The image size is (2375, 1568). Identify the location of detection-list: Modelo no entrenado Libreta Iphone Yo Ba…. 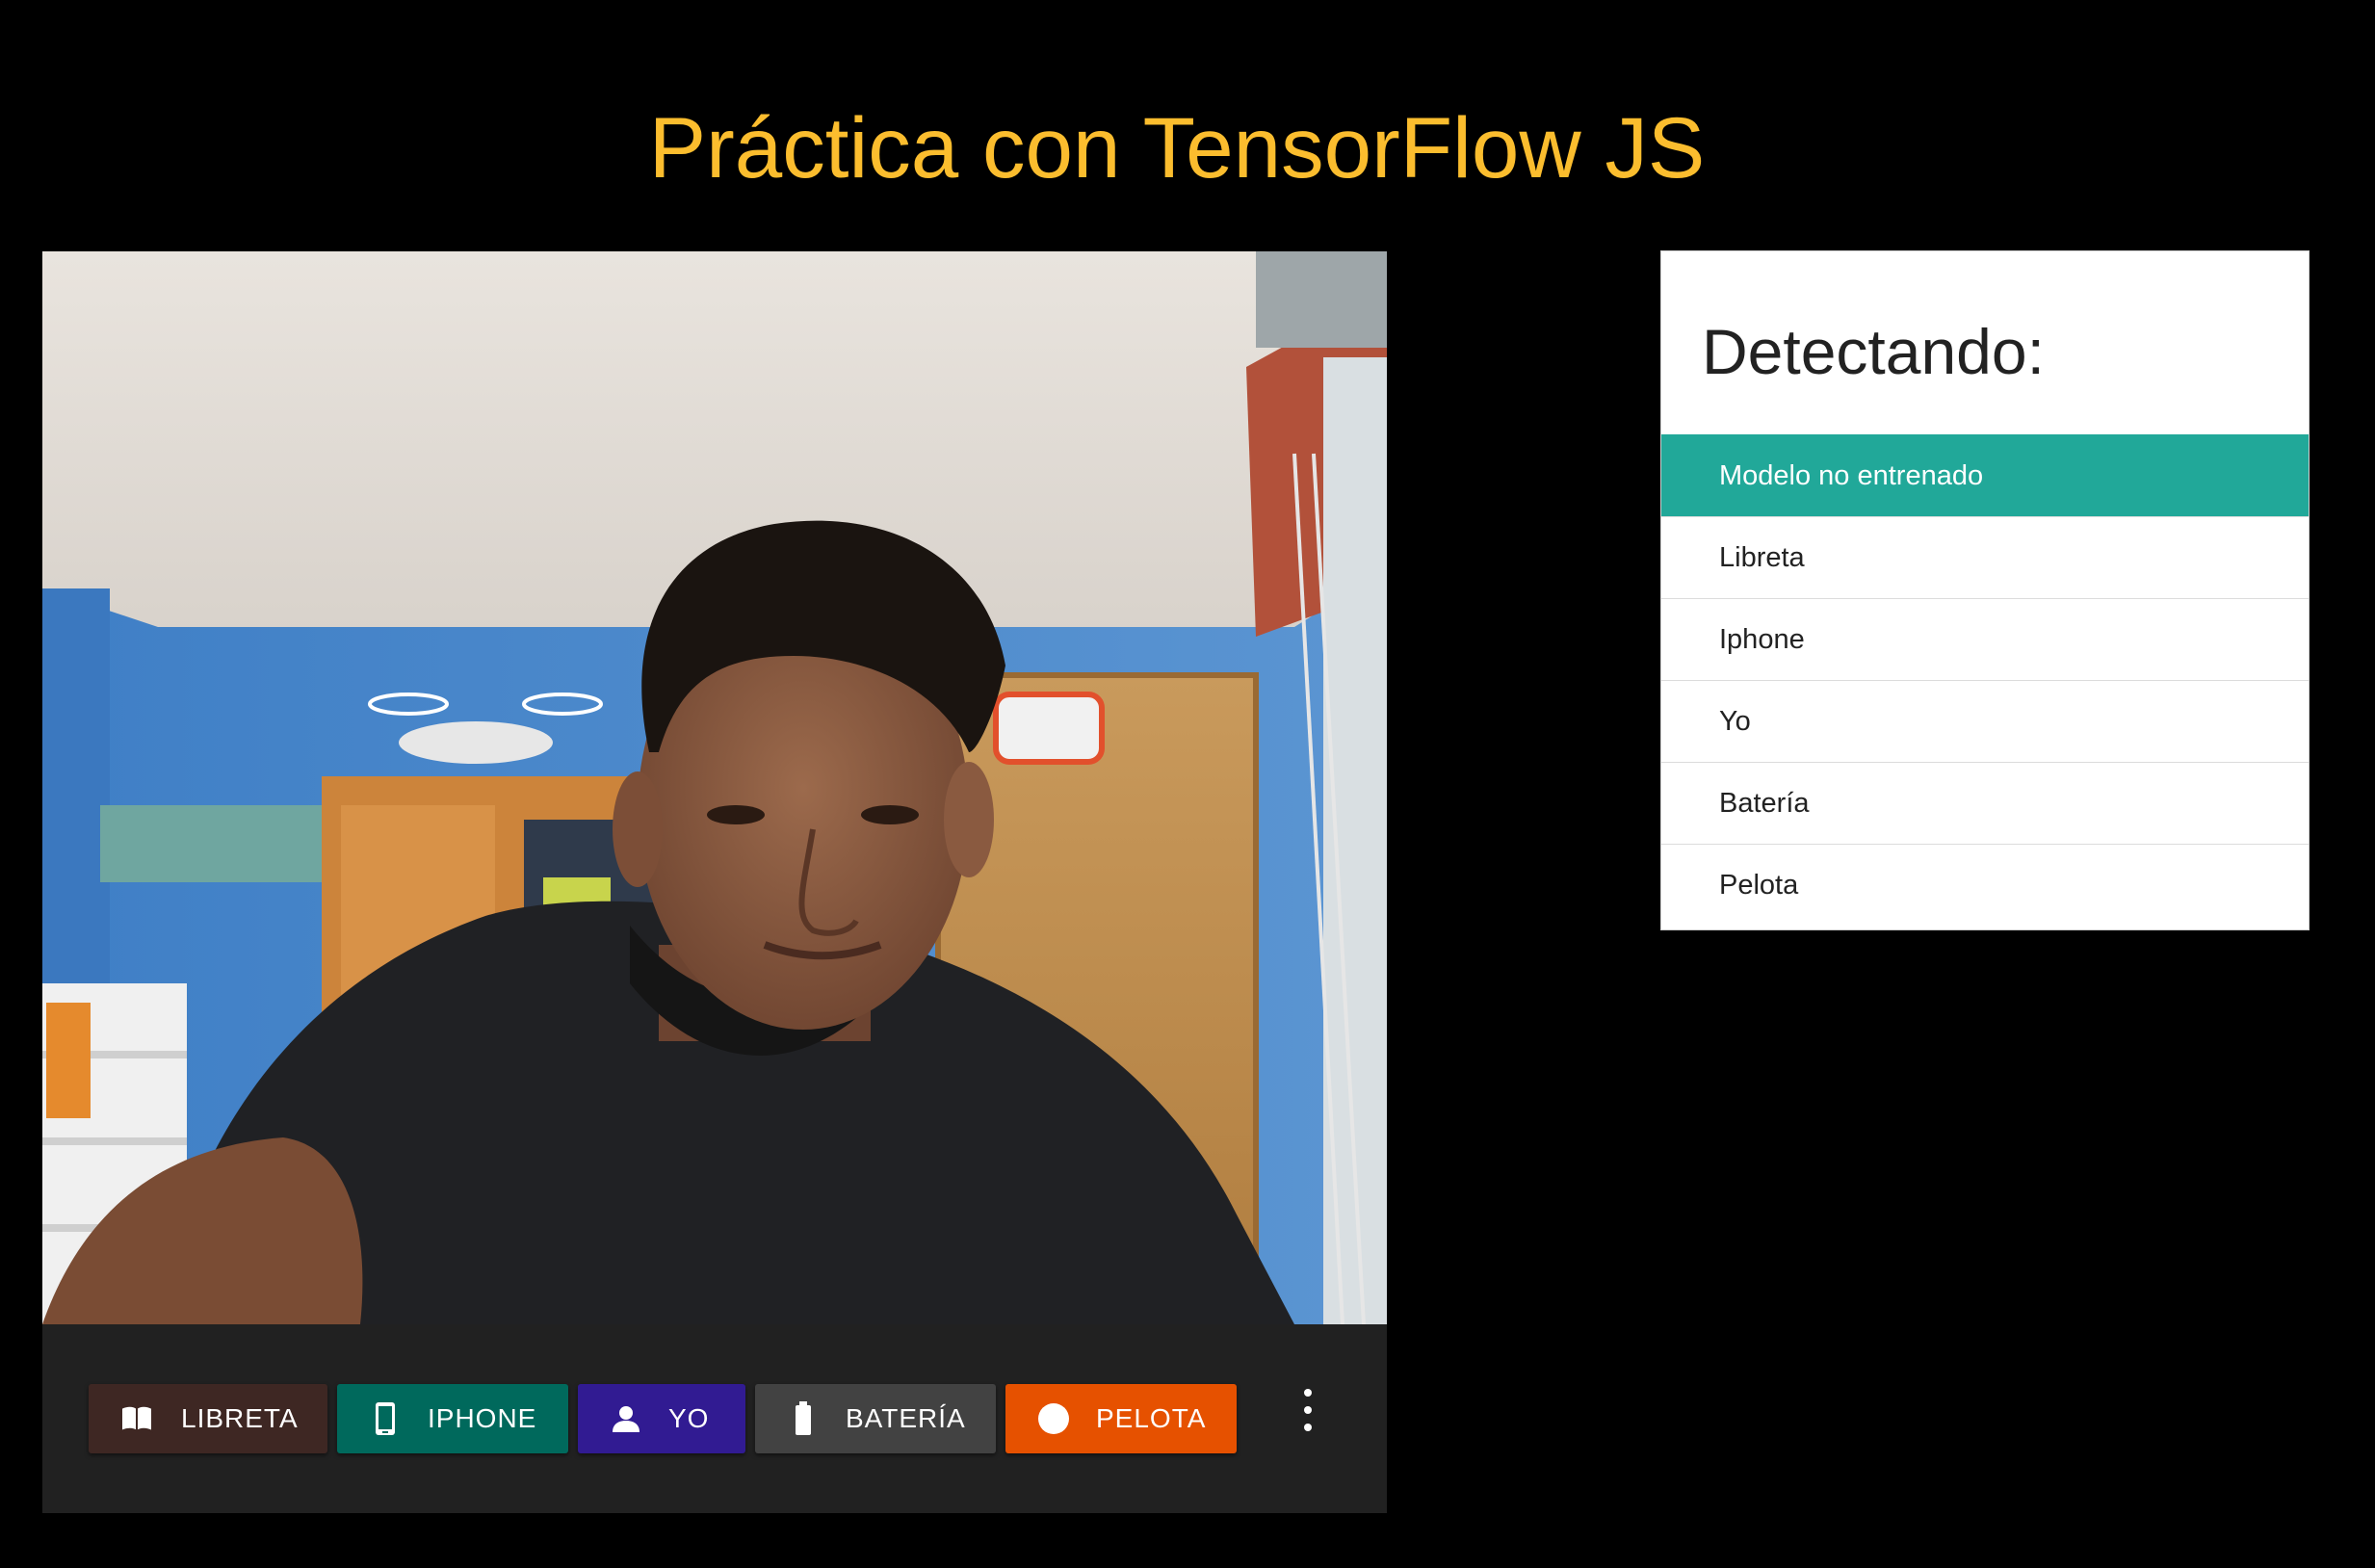
(1985, 680).